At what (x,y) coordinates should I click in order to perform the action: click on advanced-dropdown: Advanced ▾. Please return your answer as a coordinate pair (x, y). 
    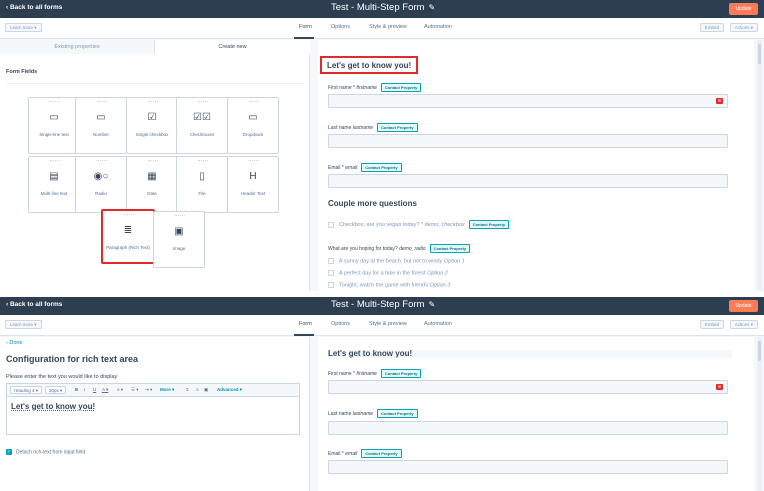
    Looking at the image, I should click on (229, 390).